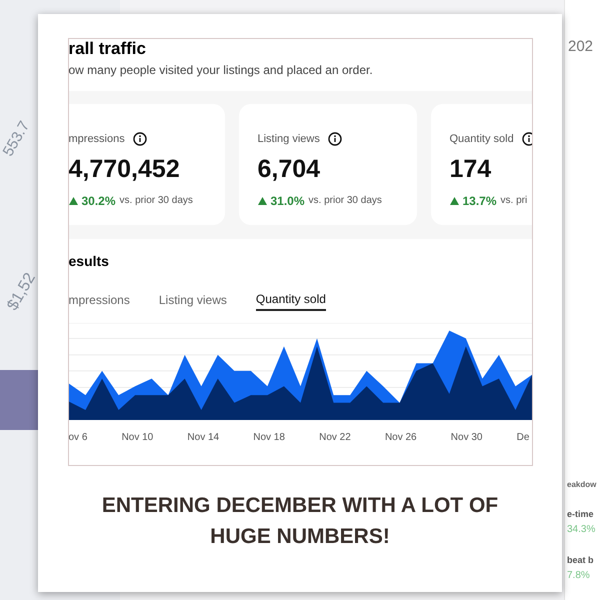  I want to click on background-value: 7.8%, so click(579, 575).